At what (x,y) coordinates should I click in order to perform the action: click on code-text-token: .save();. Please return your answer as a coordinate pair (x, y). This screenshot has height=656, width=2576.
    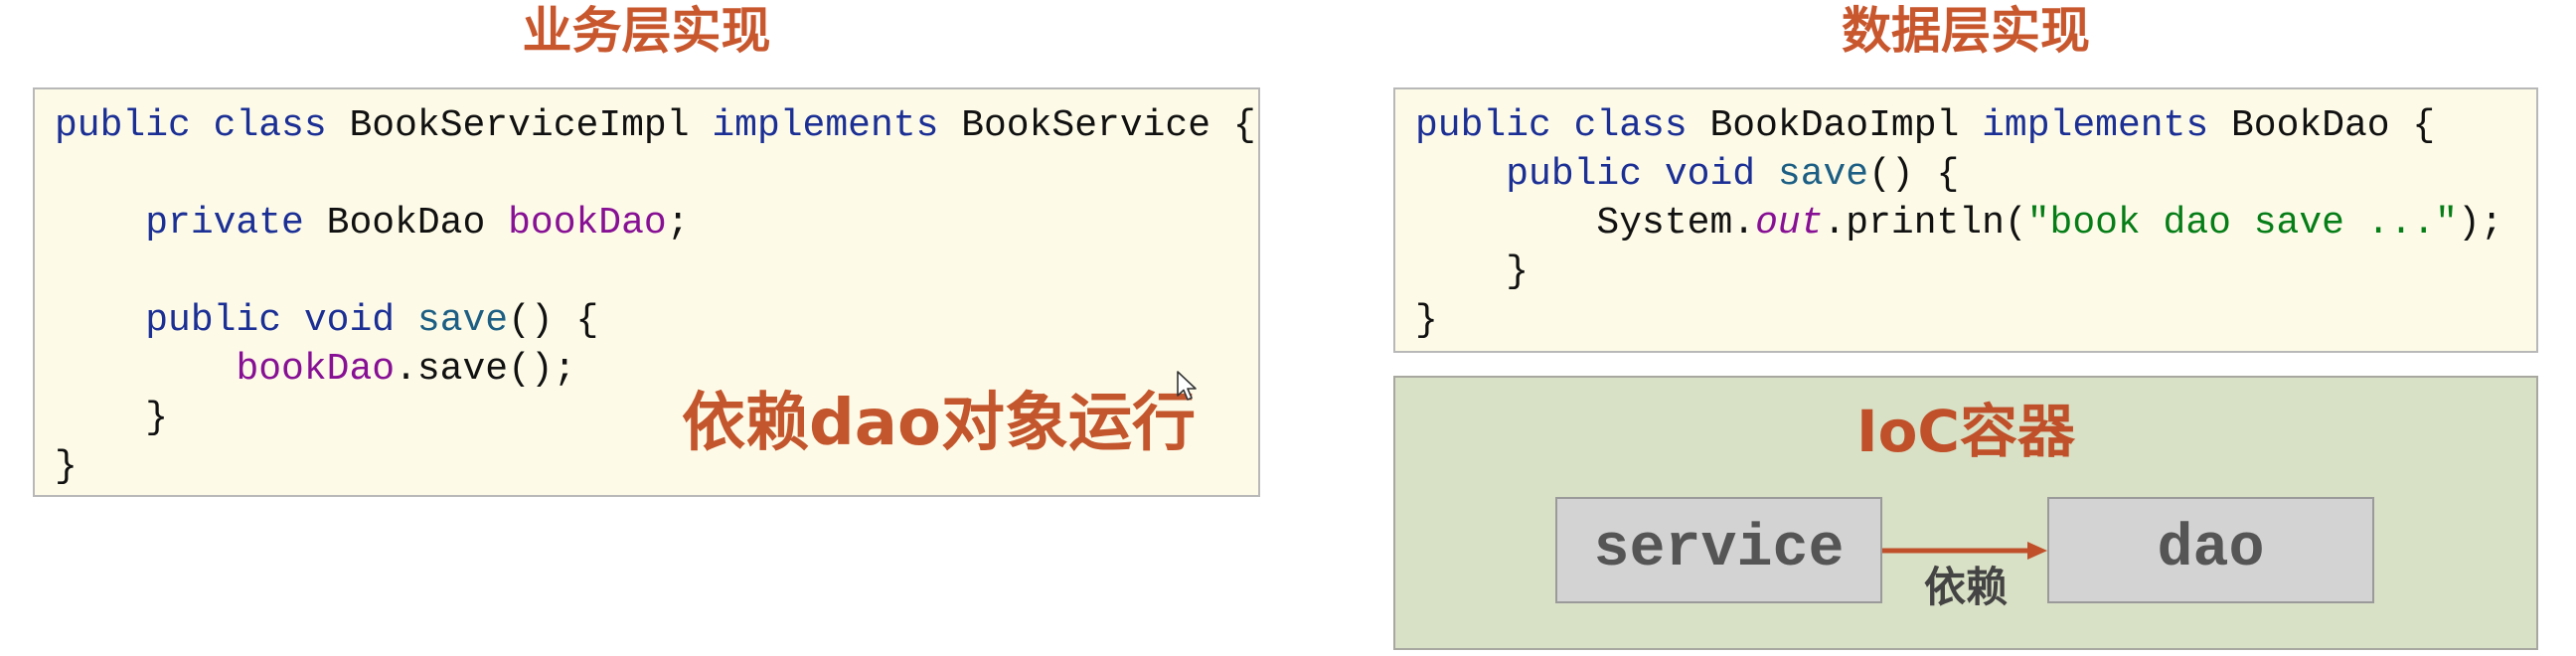
    Looking at the image, I should click on (485, 369).